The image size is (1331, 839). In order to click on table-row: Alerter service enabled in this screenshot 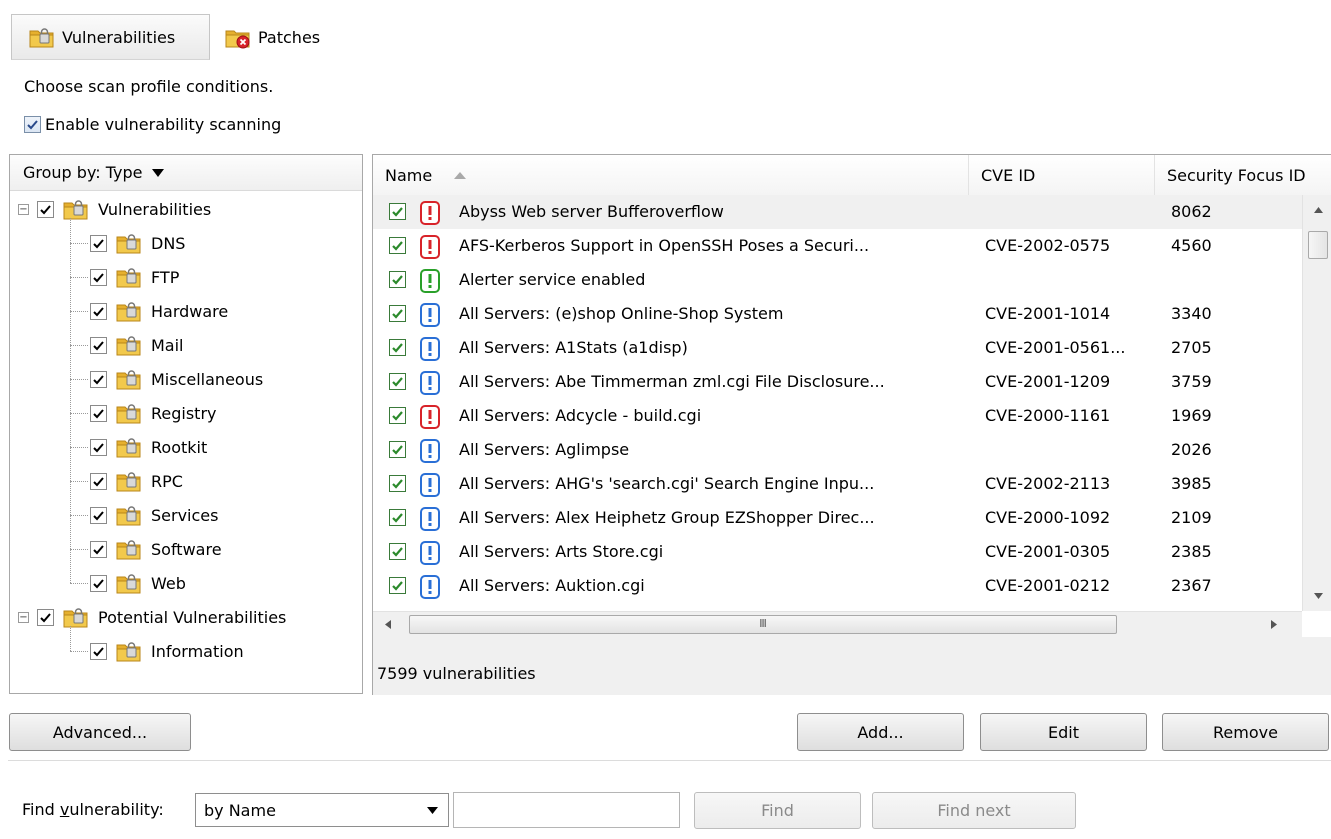, I will do `click(837, 280)`.